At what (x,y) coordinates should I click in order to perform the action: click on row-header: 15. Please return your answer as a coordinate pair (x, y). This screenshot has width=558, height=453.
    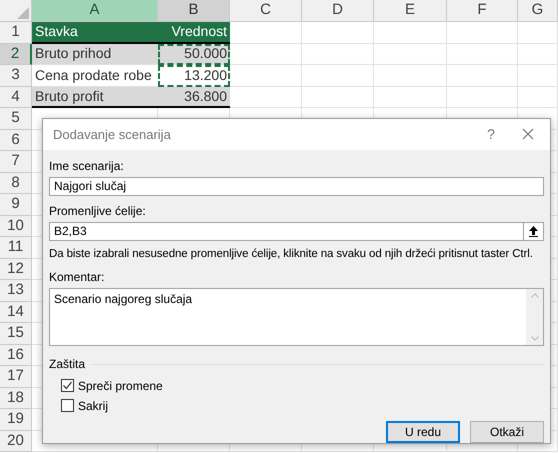
    Looking at the image, I should click on (16, 333).